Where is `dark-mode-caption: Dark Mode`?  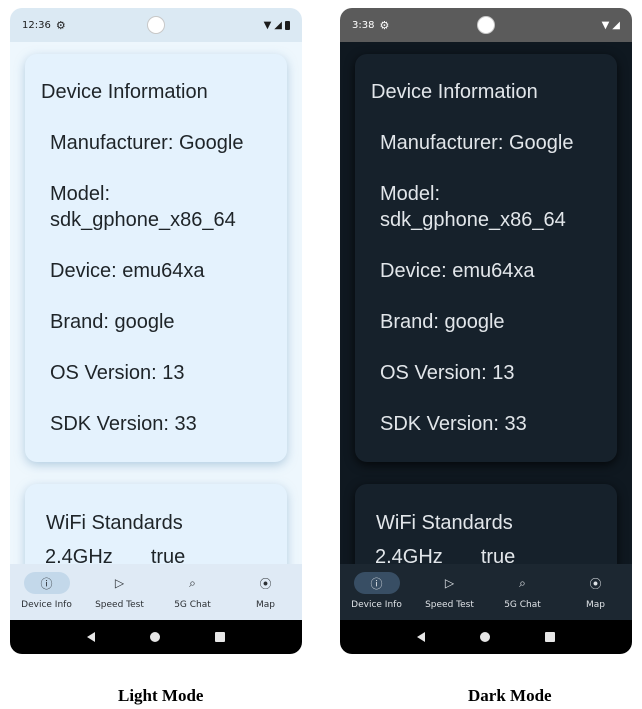 dark-mode-caption: Dark Mode is located at coordinates (510, 695).